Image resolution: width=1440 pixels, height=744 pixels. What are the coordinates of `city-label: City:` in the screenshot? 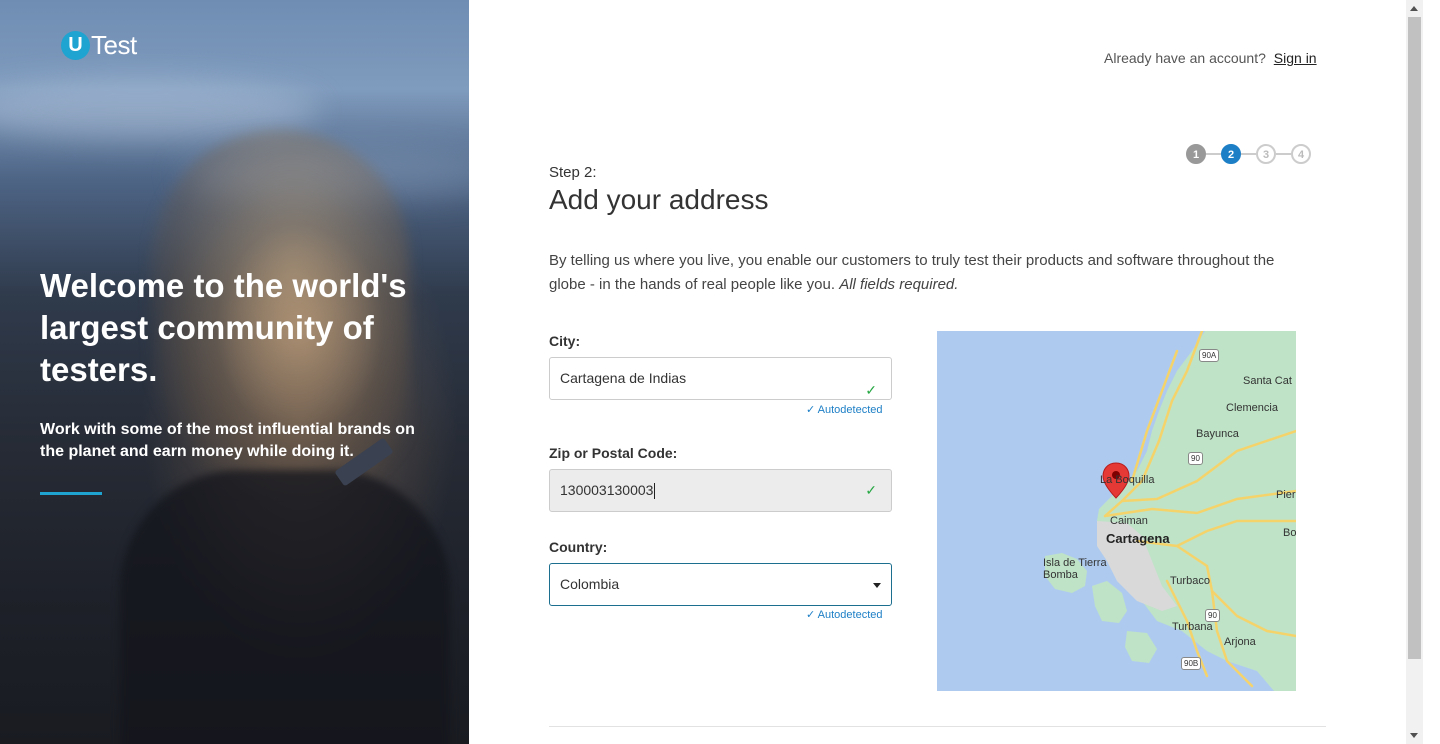 It's located at (565, 341).